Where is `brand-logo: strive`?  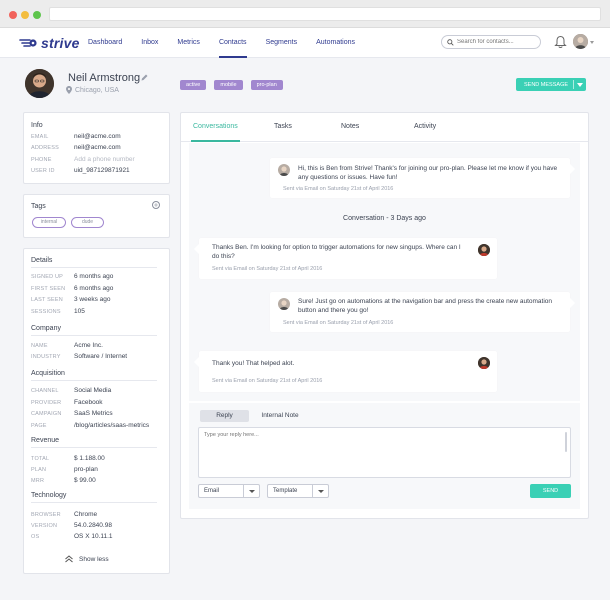 brand-logo: strive is located at coordinates (49, 43).